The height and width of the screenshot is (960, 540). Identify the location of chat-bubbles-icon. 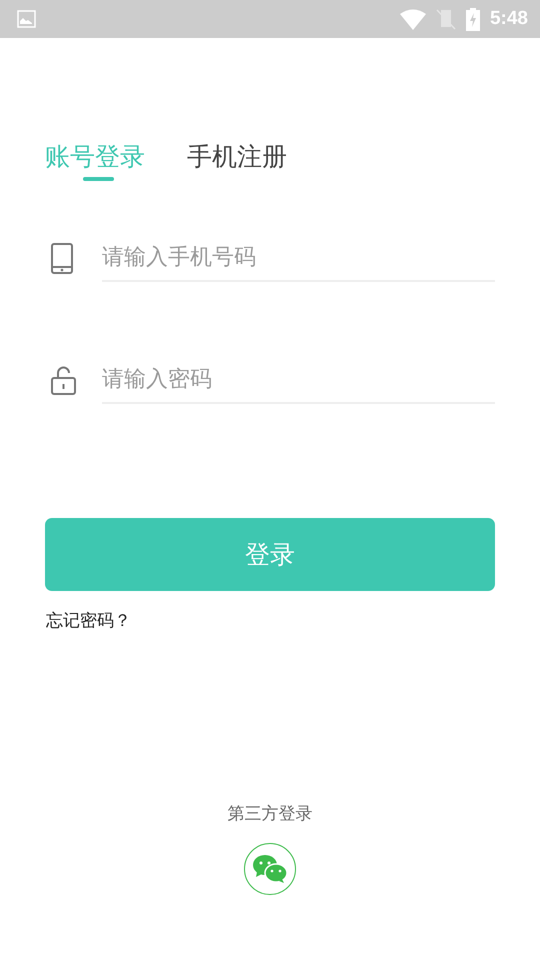
(270, 869).